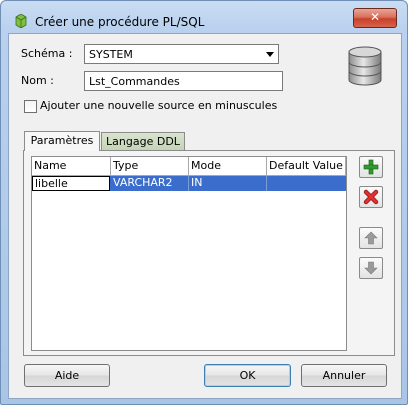  I want to click on cell-name-editor: libelle, so click(71, 183).